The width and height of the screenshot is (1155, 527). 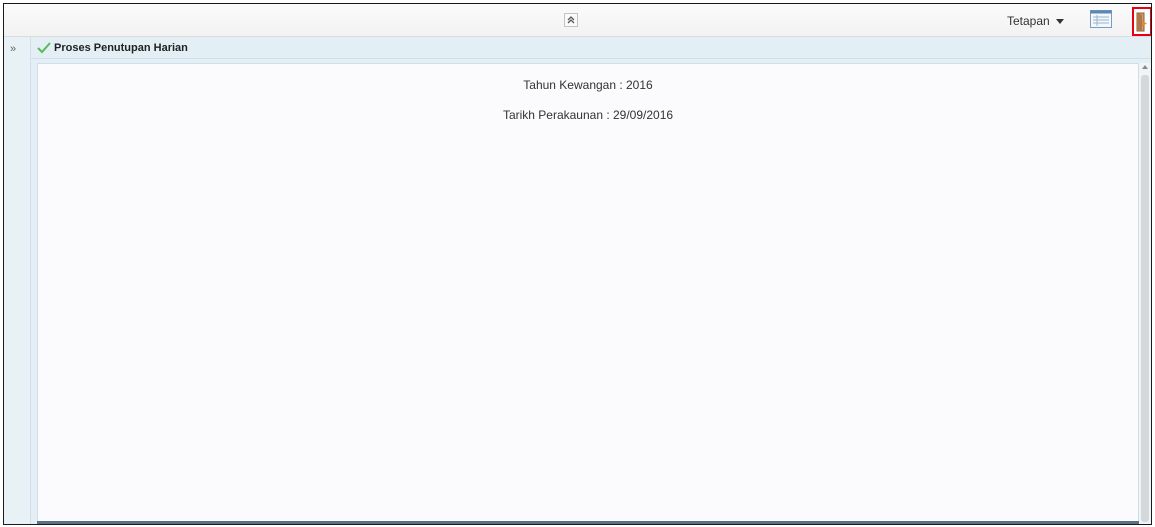 I want to click on vertical-scrollbar, so click(x=1145, y=293).